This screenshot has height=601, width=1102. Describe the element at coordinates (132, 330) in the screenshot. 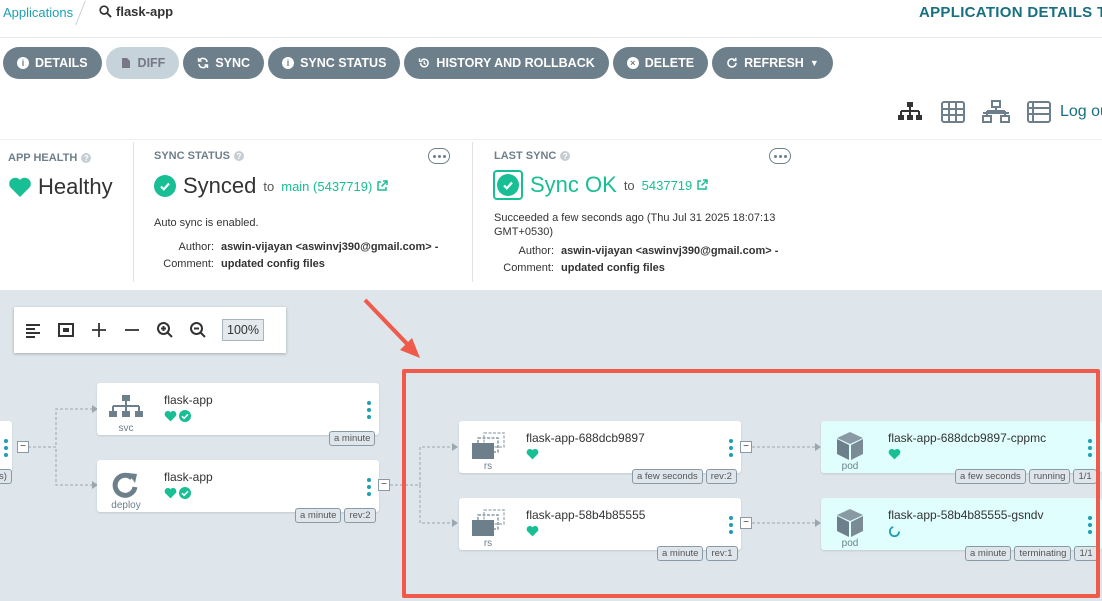

I see `collapse-minus-icon` at that location.